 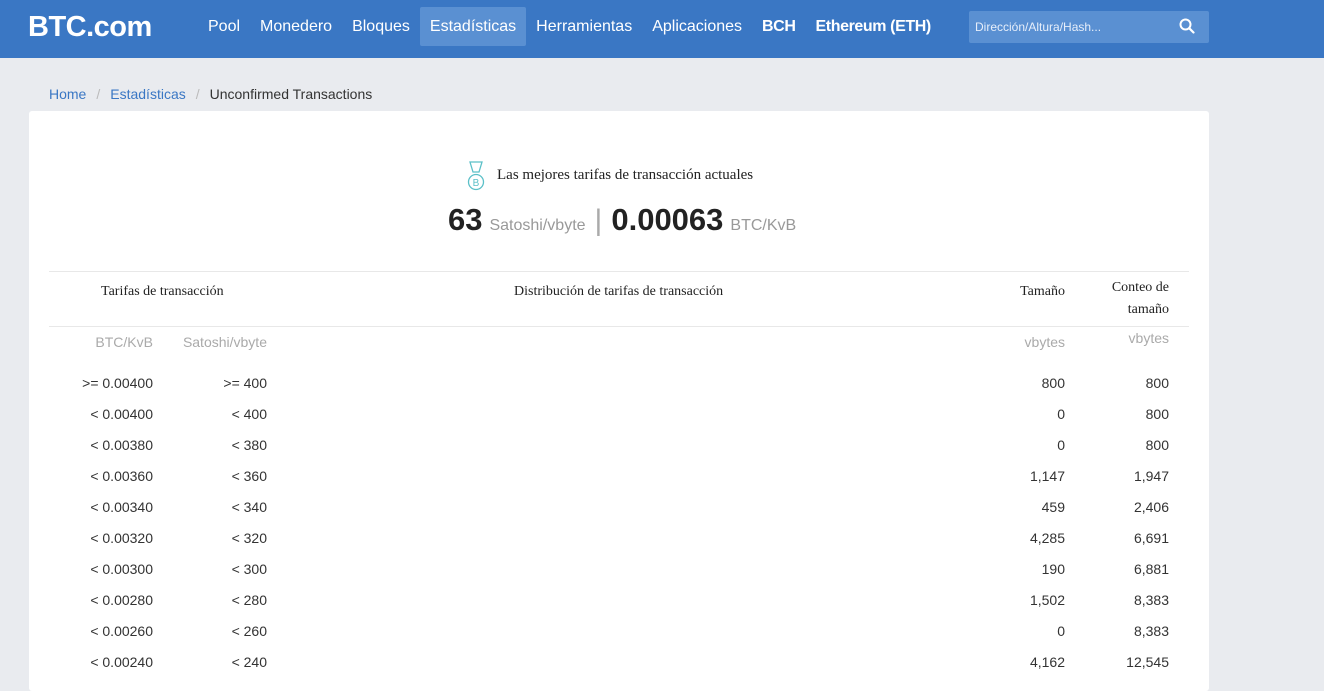 What do you see at coordinates (147, 94) in the screenshot?
I see `breadcrumb-estadisticas: Estadísticas` at bounding box center [147, 94].